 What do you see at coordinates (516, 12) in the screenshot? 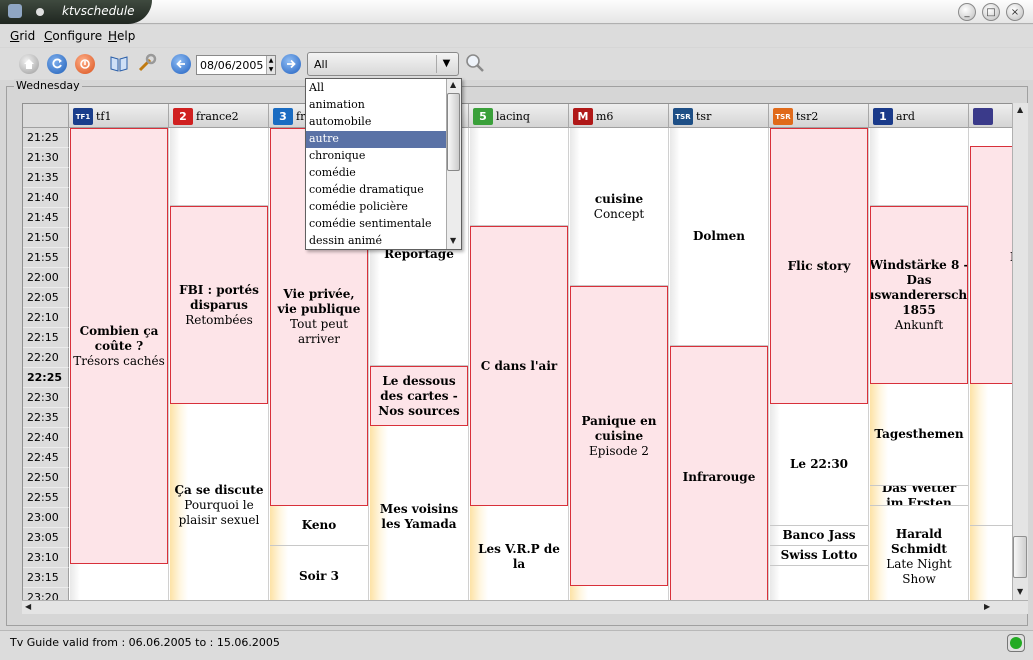
I see `window-titlebar: ktvschedule _ □ ×` at bounding box center [516, 12].